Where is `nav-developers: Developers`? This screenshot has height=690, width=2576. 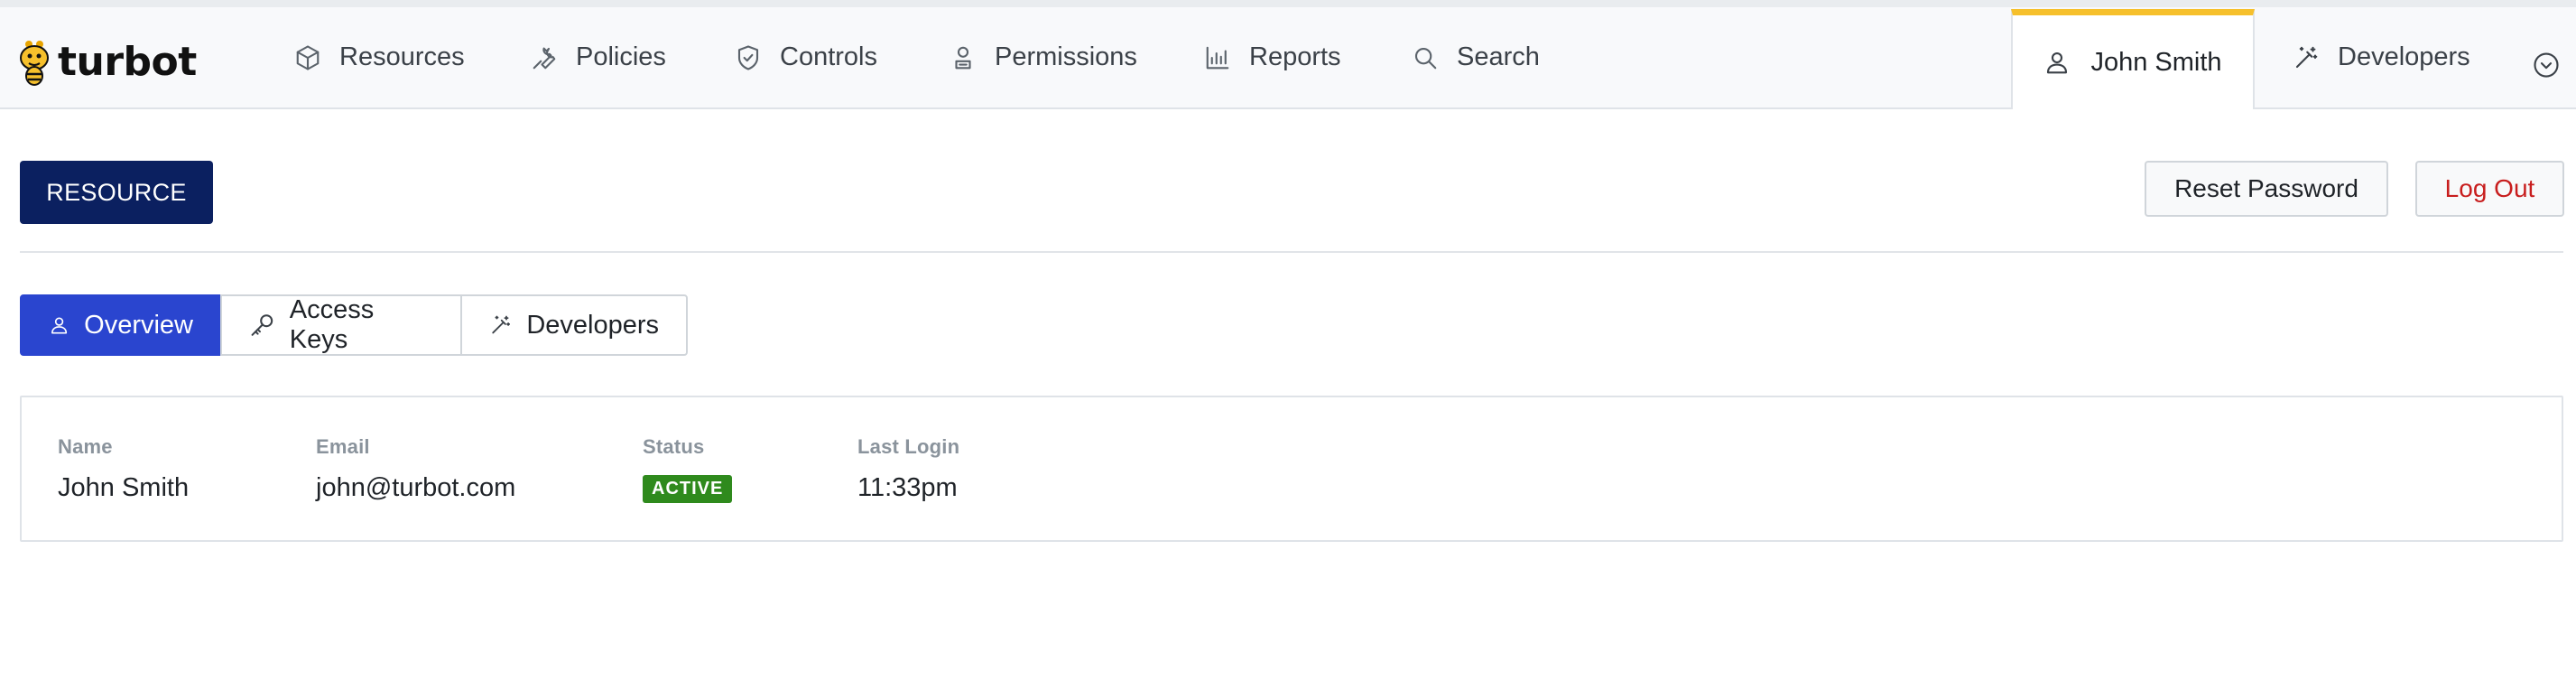 nav-developers: Developers is located at coordinates (2381, 57).